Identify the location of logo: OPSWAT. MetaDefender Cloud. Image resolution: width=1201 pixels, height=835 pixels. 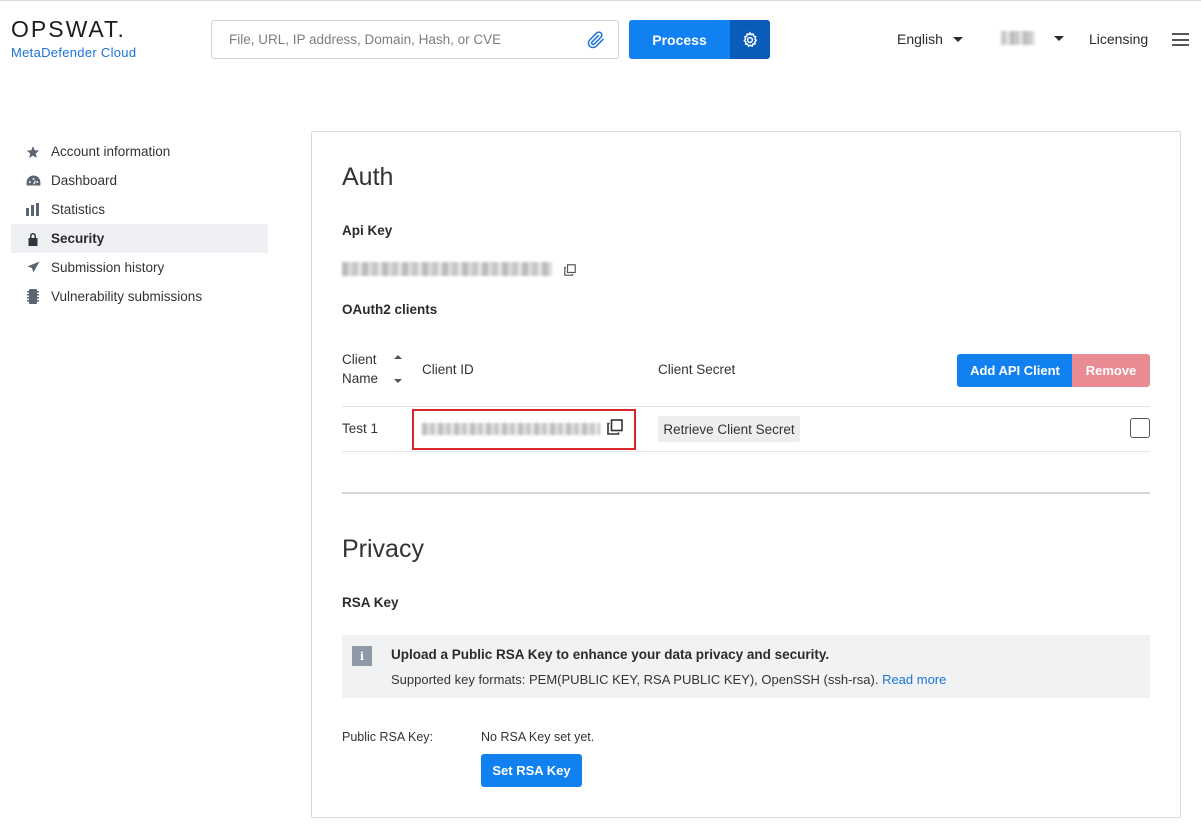
(73, 38).